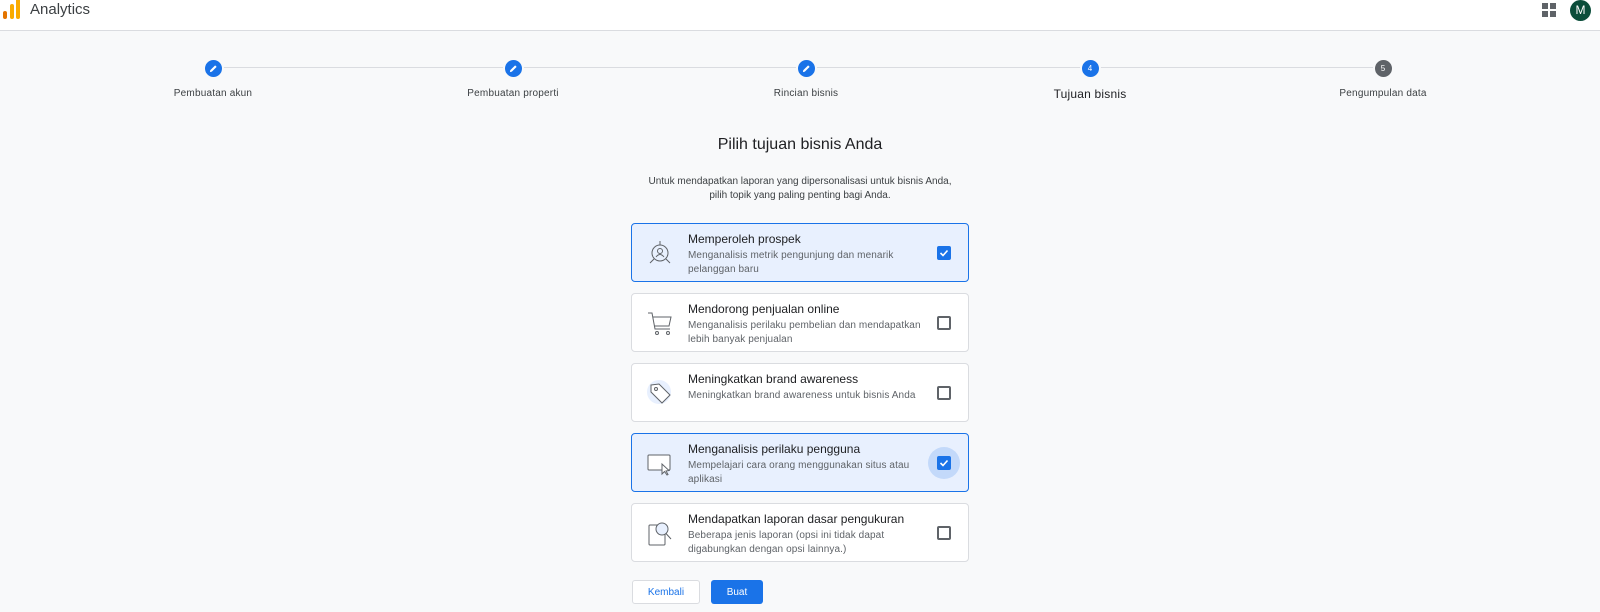  Describe the element at coordinates (11, 9) in the screenshot. I see `analytics-logo-icon` at that location.